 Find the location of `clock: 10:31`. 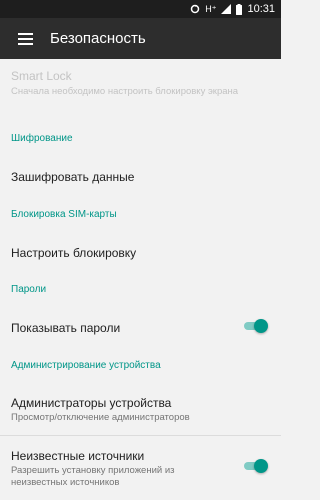

clock: 10:31 is located at coordinates (261, 9).